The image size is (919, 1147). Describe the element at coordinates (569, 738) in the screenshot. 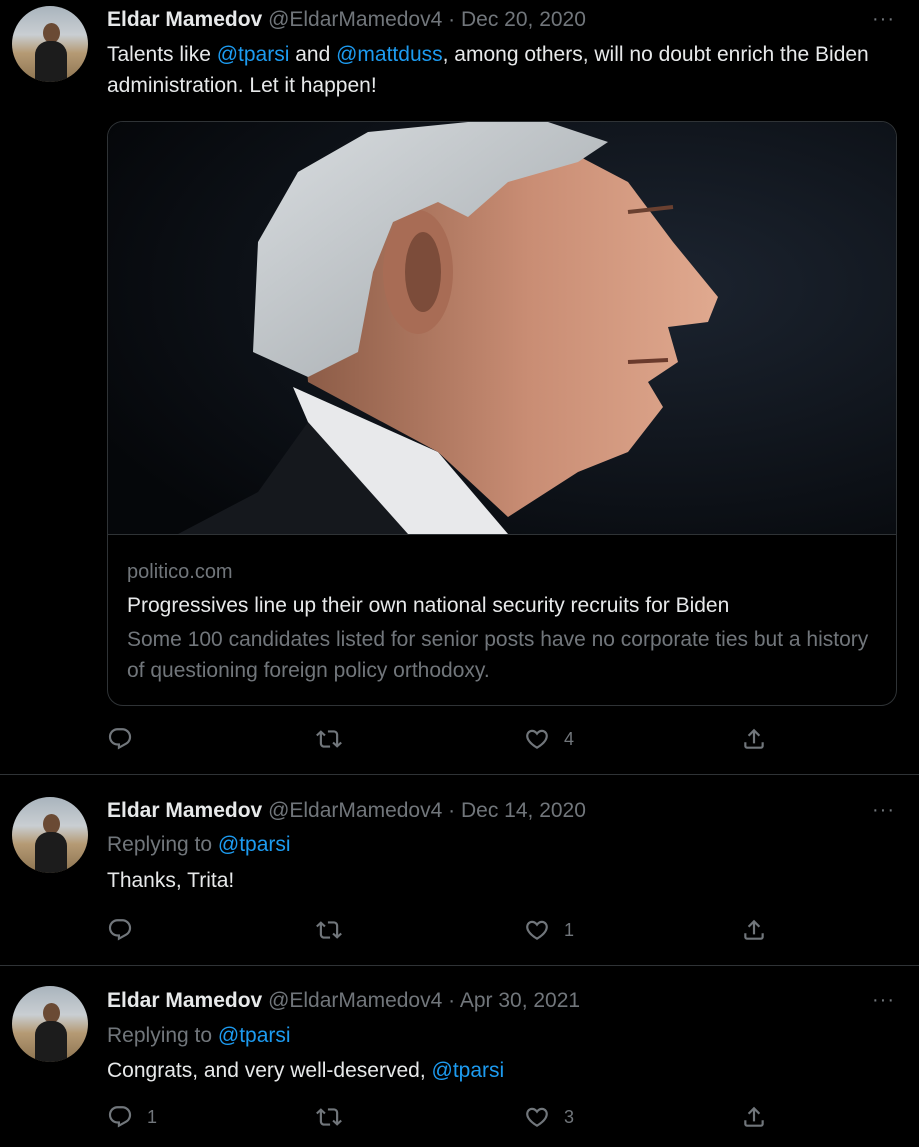

I see `like-count: 4` at that location.